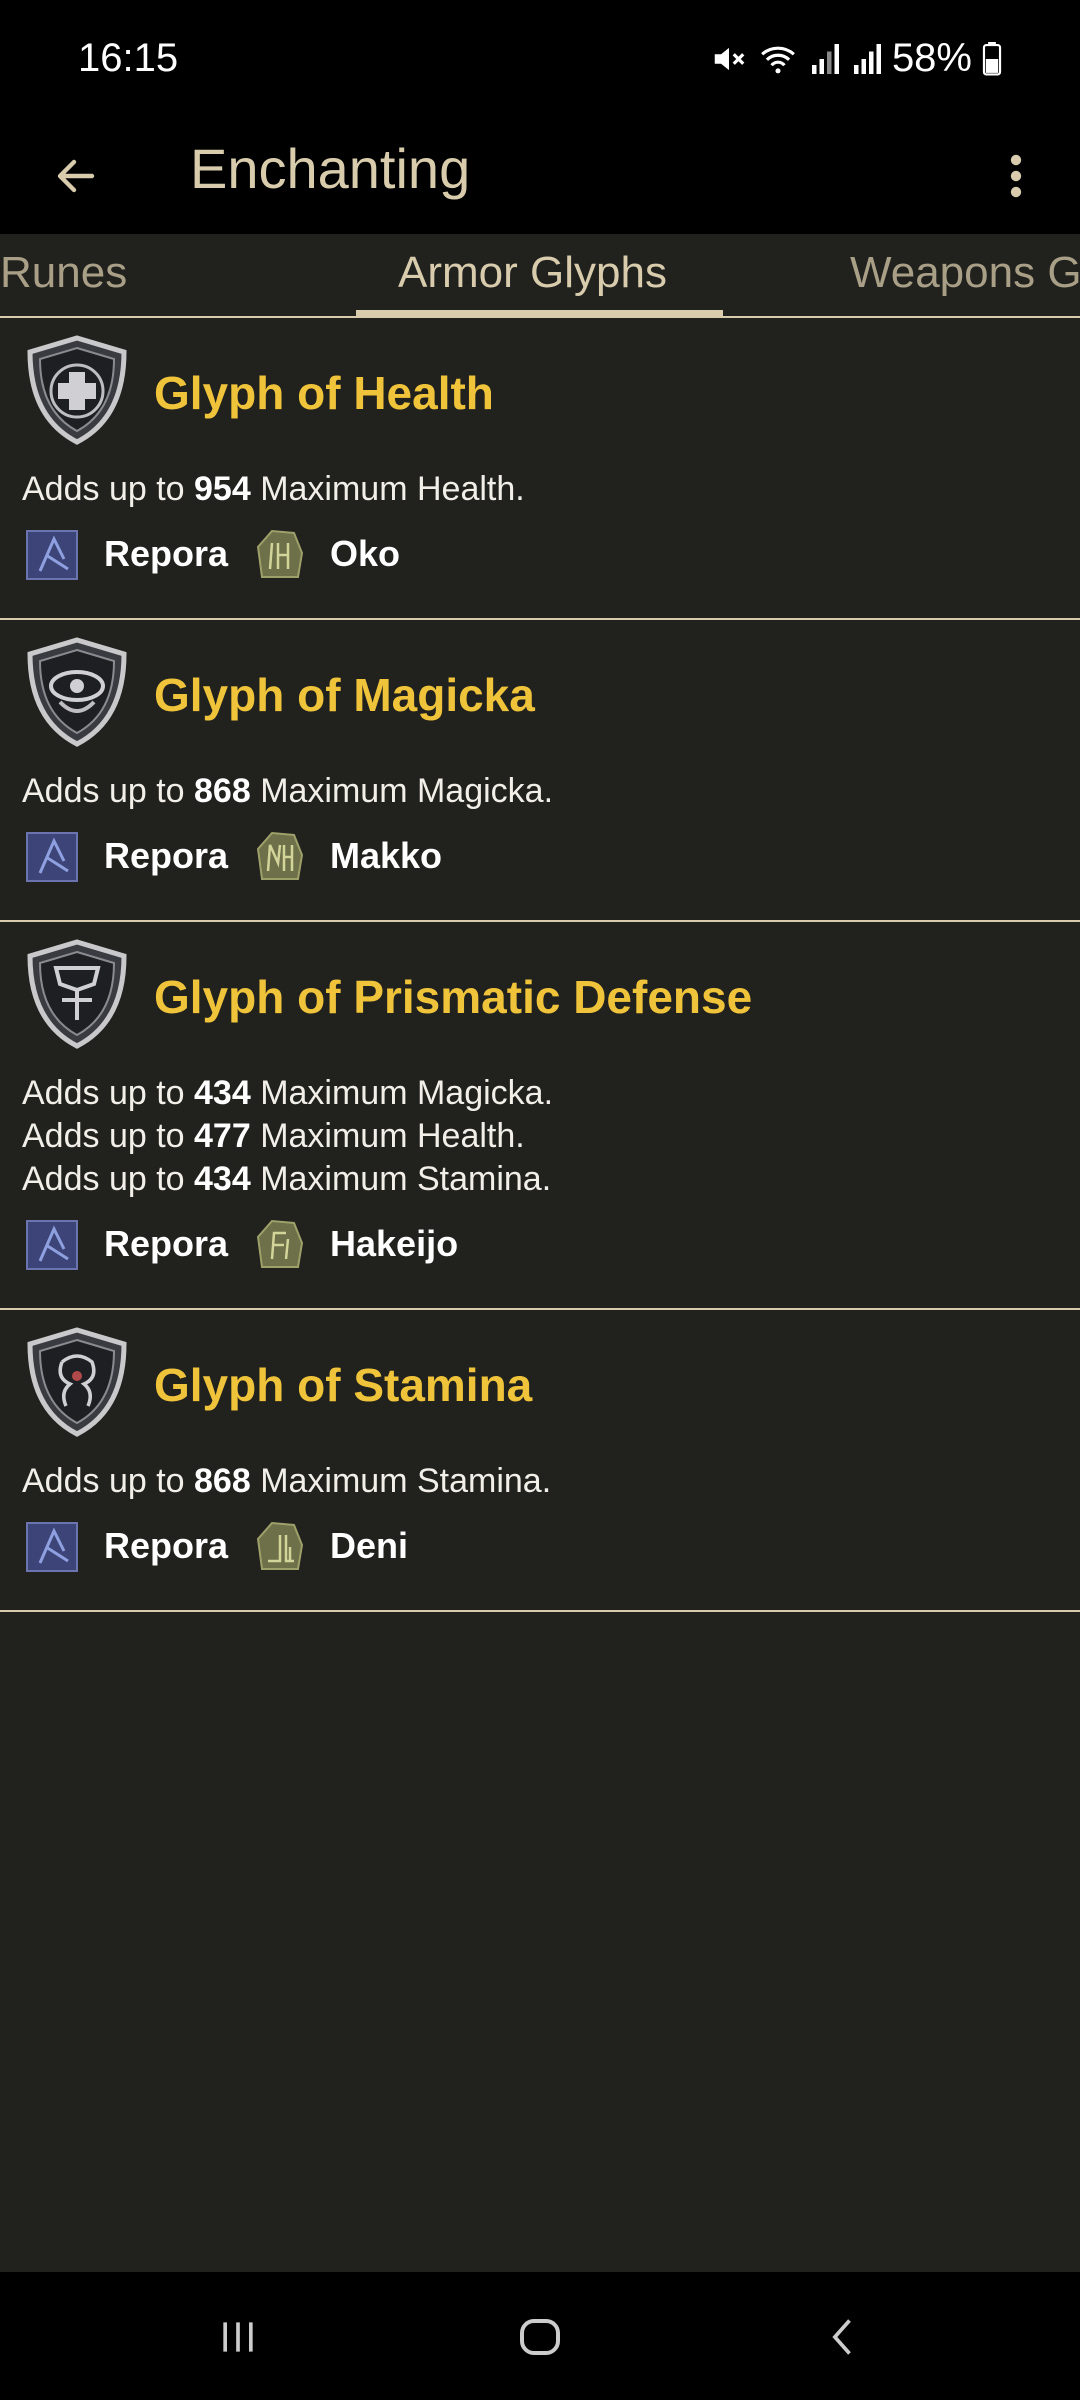 The width and height of the screenshot is (1080, 2400). Describe the element at coordinates (540, 1385) in the screenshot. I see `glyph-header: Glyph of Stamina` at that location.